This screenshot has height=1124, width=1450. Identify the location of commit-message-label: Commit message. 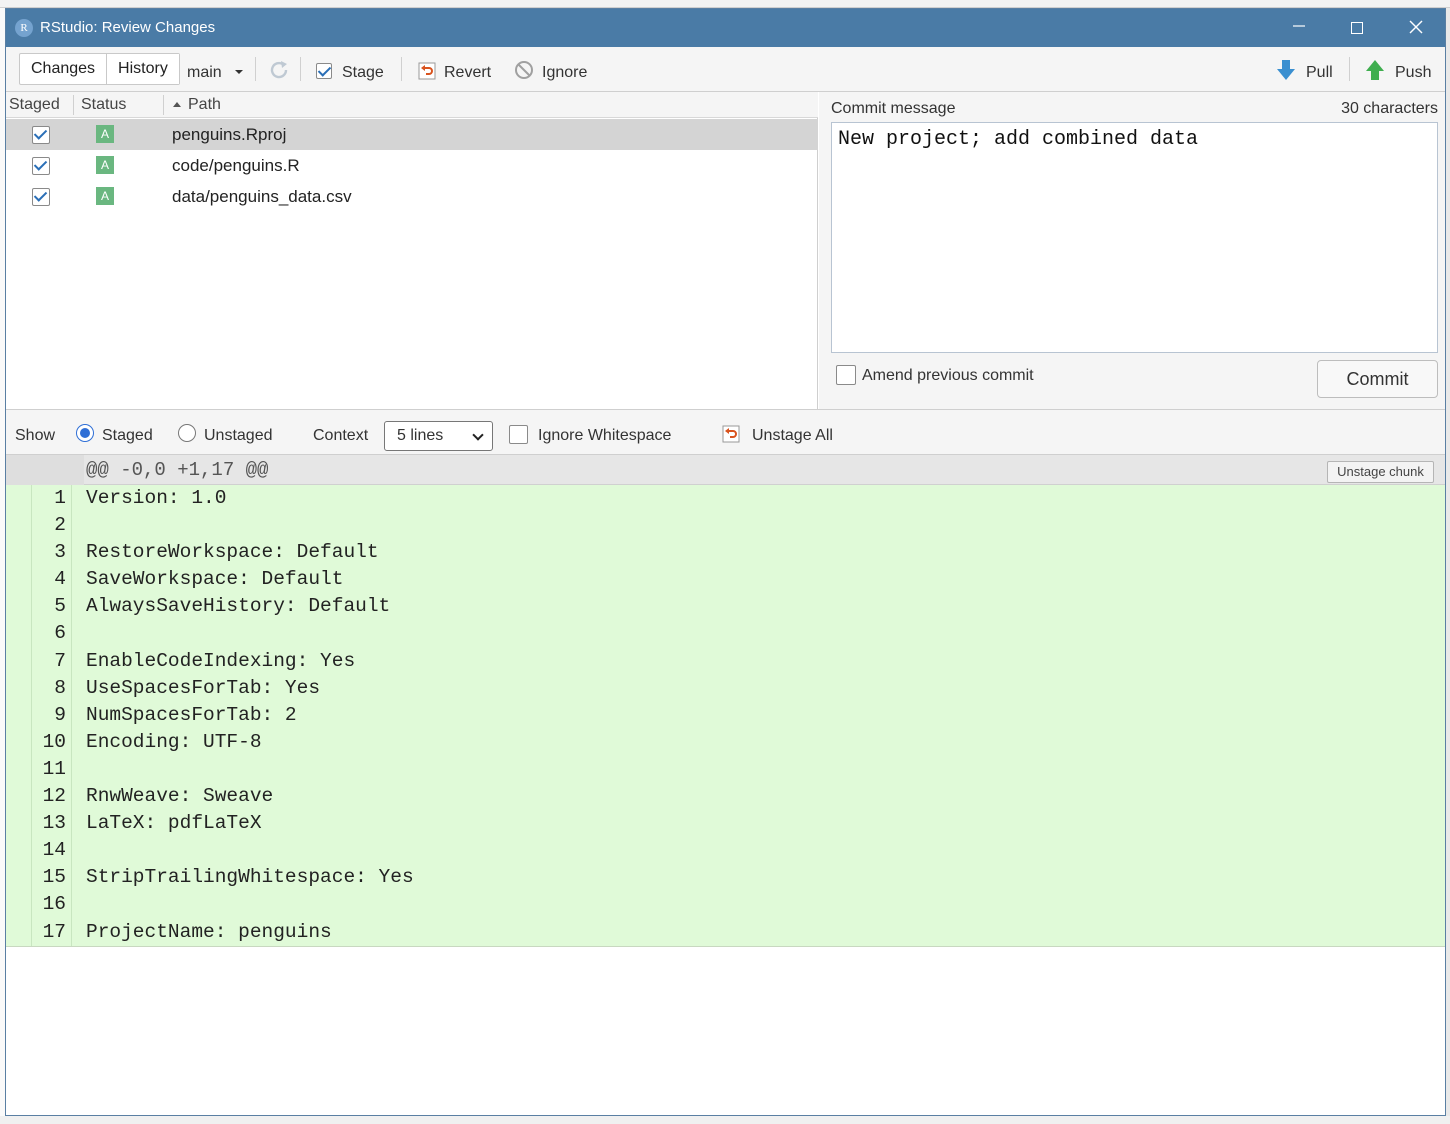
(893, 108).